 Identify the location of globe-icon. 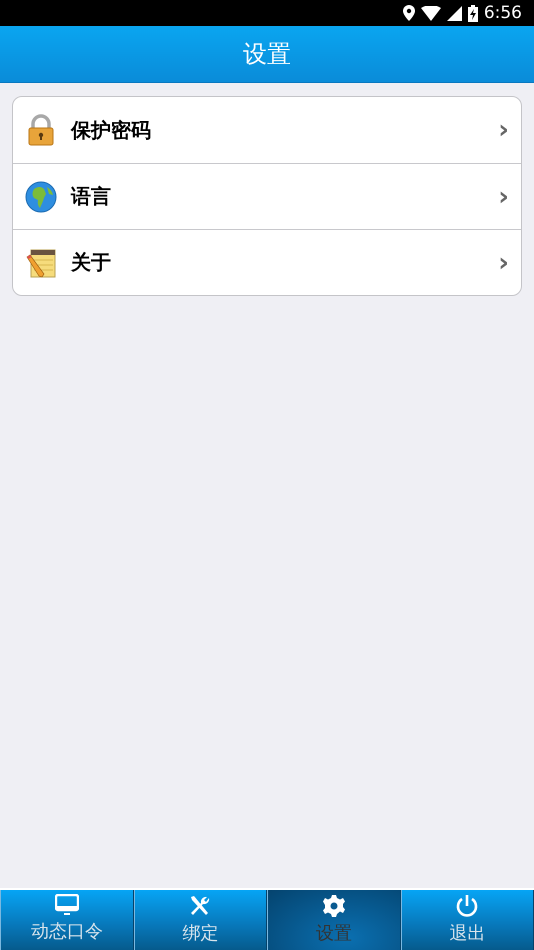
(41, 196).